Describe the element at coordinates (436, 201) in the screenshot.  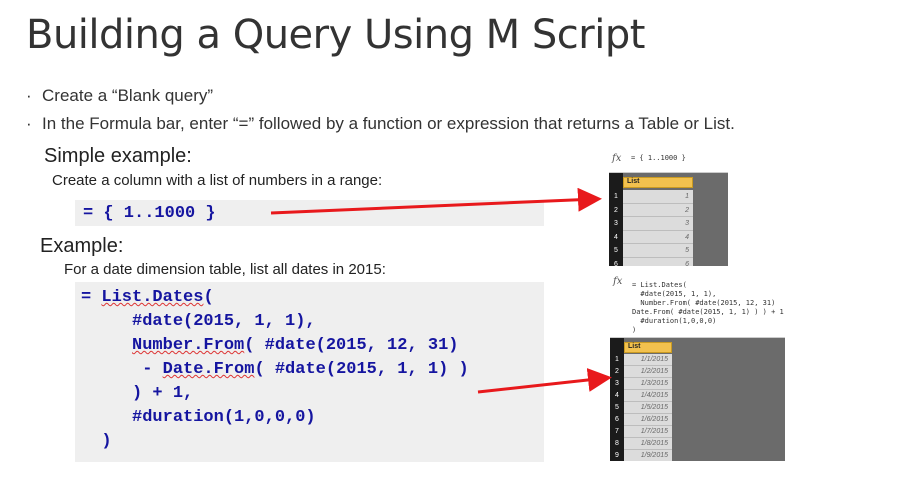
I see `arrow-simple` at that location.